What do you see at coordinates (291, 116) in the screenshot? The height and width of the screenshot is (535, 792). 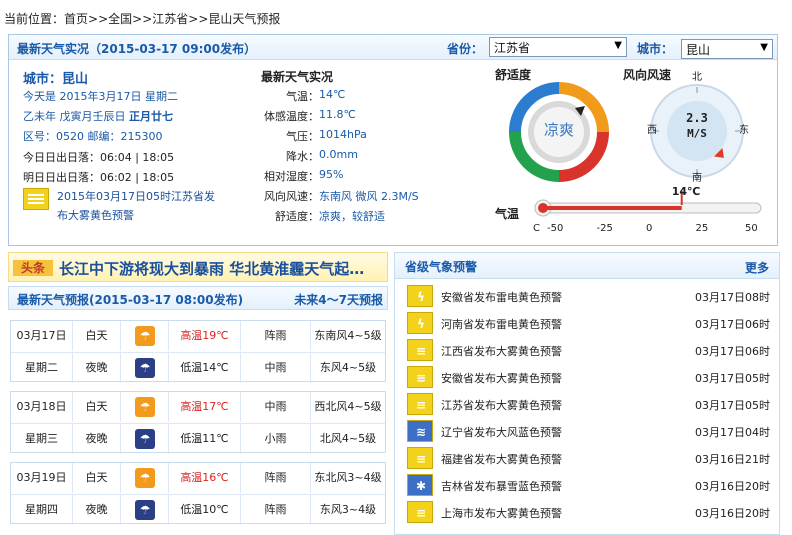 I see `obs-label-feels: 体感温度：` at bounding box center [291, 116].